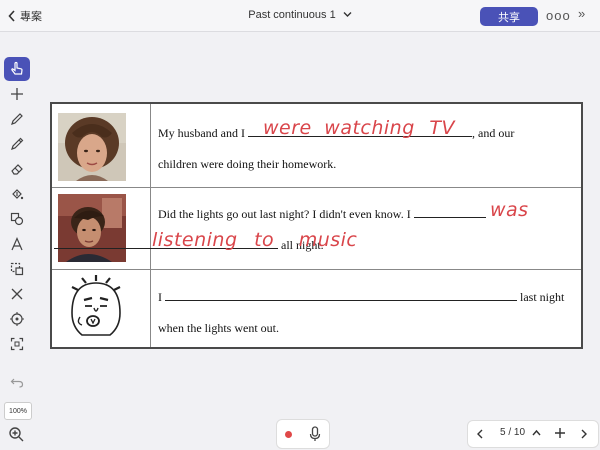  I want to click on top-bar: 專案 Past continuous 1 共享 ooo », so click(300, 16).